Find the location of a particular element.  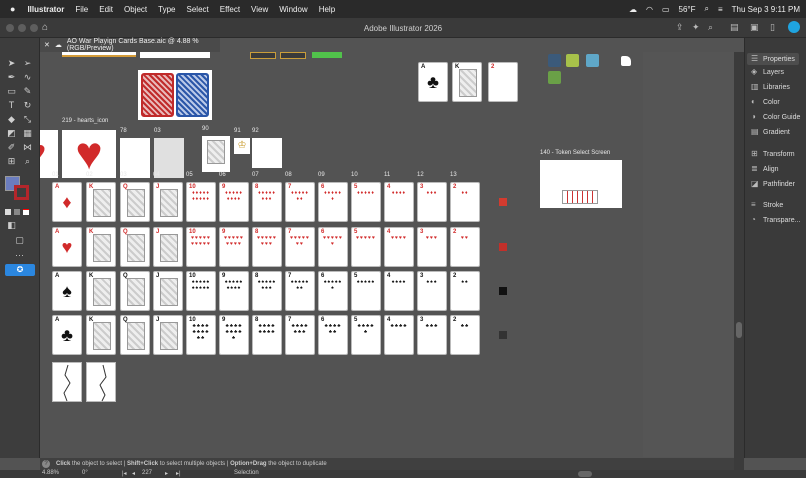

rectangle-tool-icon: ▭ is located at coordinates (11, 91).